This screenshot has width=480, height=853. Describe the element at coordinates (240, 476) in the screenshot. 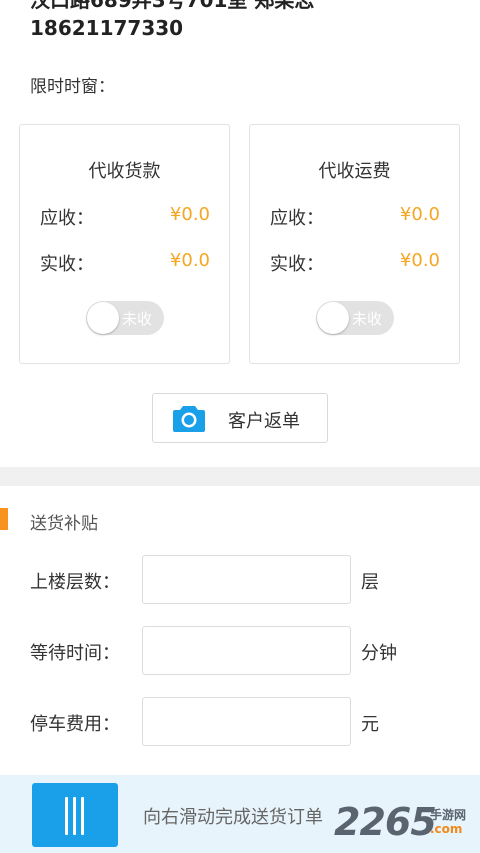

I see `section-divider` at that location.